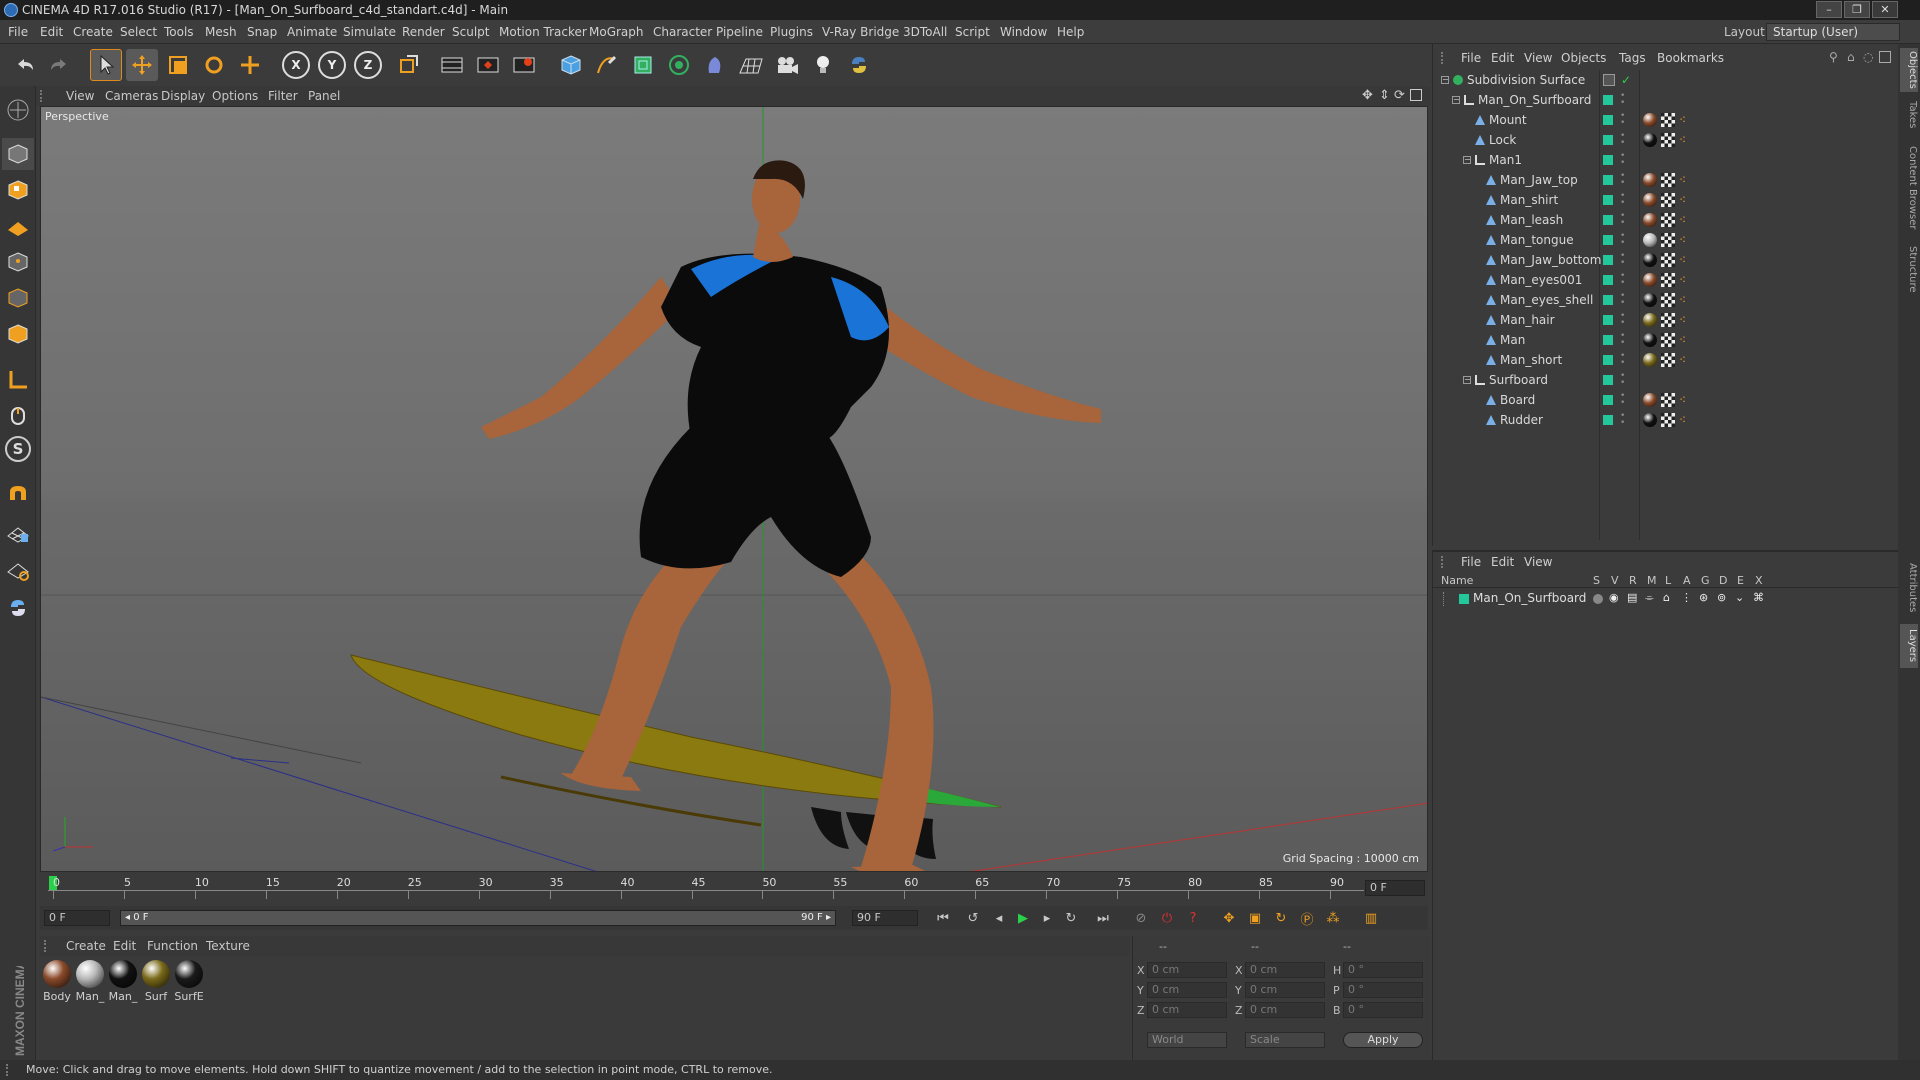 Image resolution: width=1920 pixels, height=1080 pixels. I want to click on object-name: Man_On_Surfboard, so click(1534, 100).